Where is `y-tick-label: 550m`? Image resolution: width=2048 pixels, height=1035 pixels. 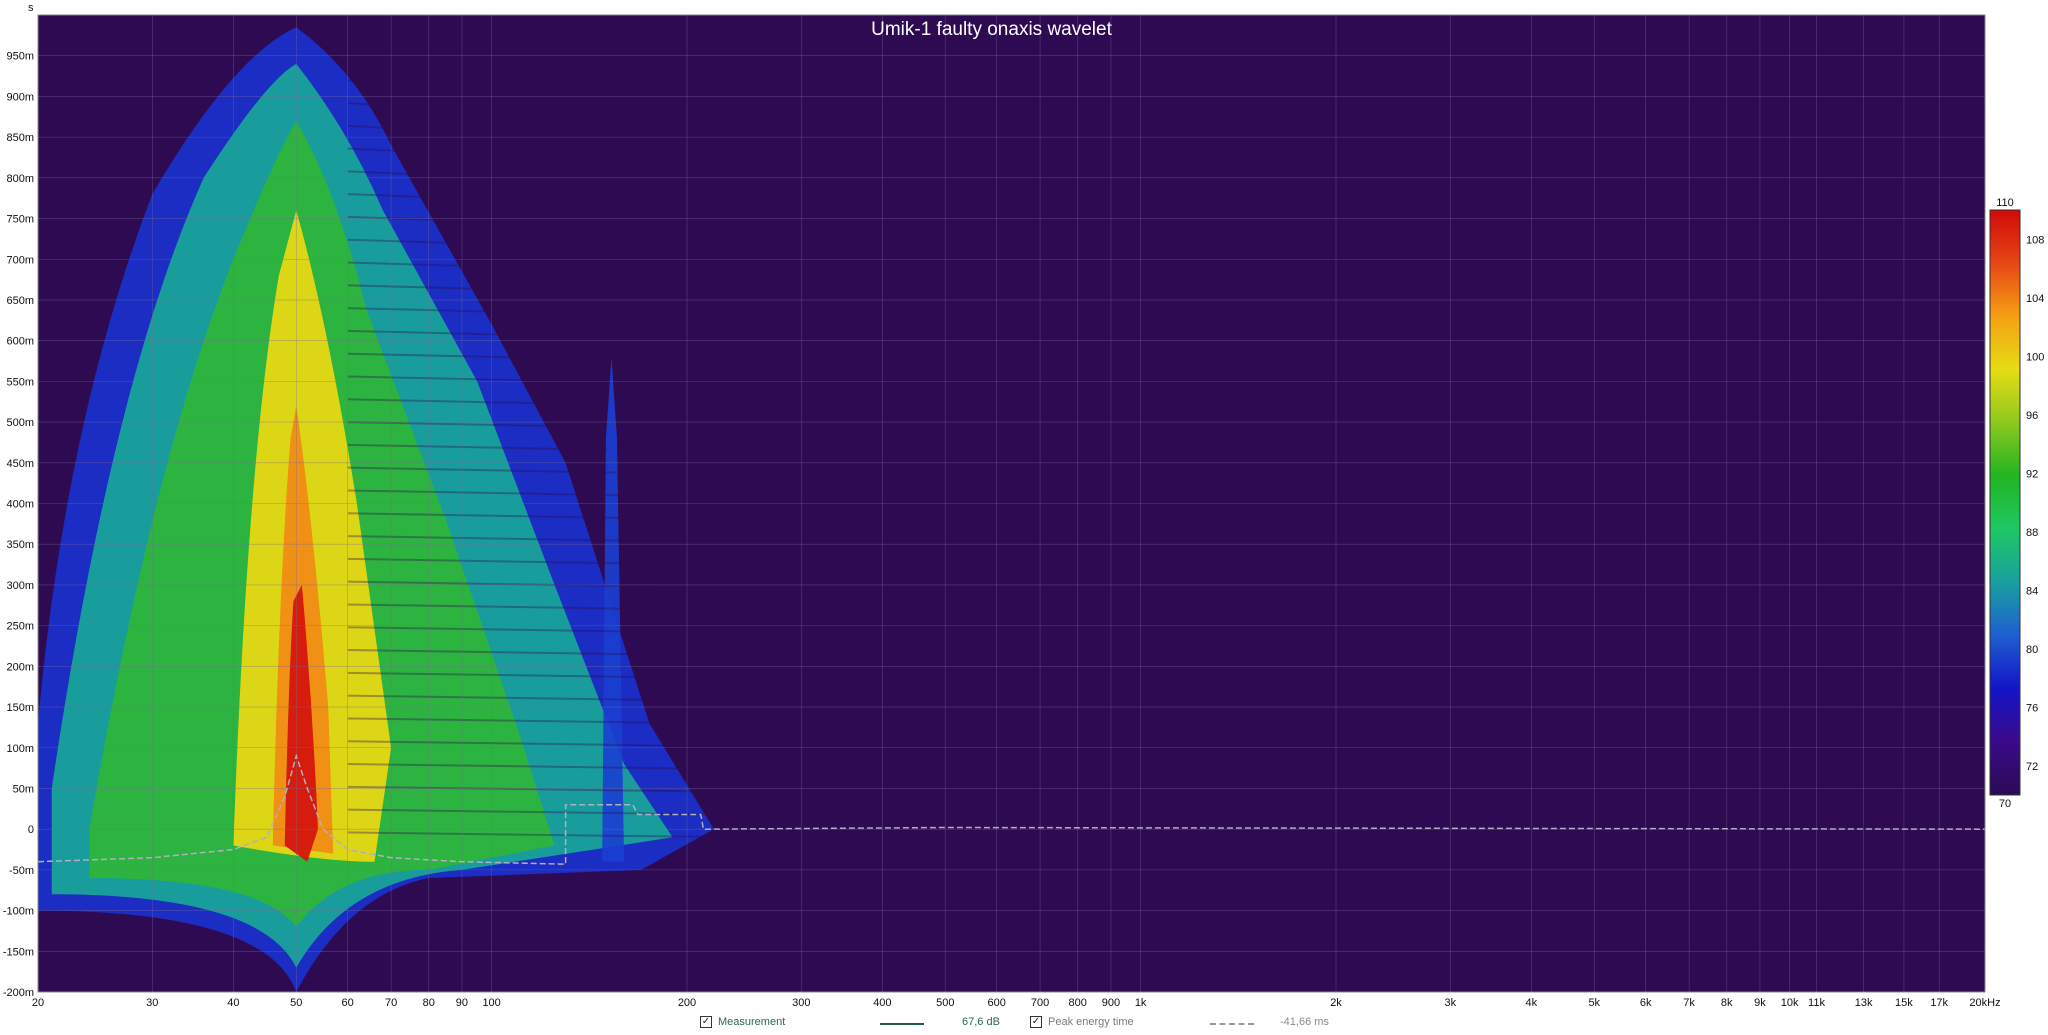
y-tick-label: 550m is located at coordinates (20, 382).